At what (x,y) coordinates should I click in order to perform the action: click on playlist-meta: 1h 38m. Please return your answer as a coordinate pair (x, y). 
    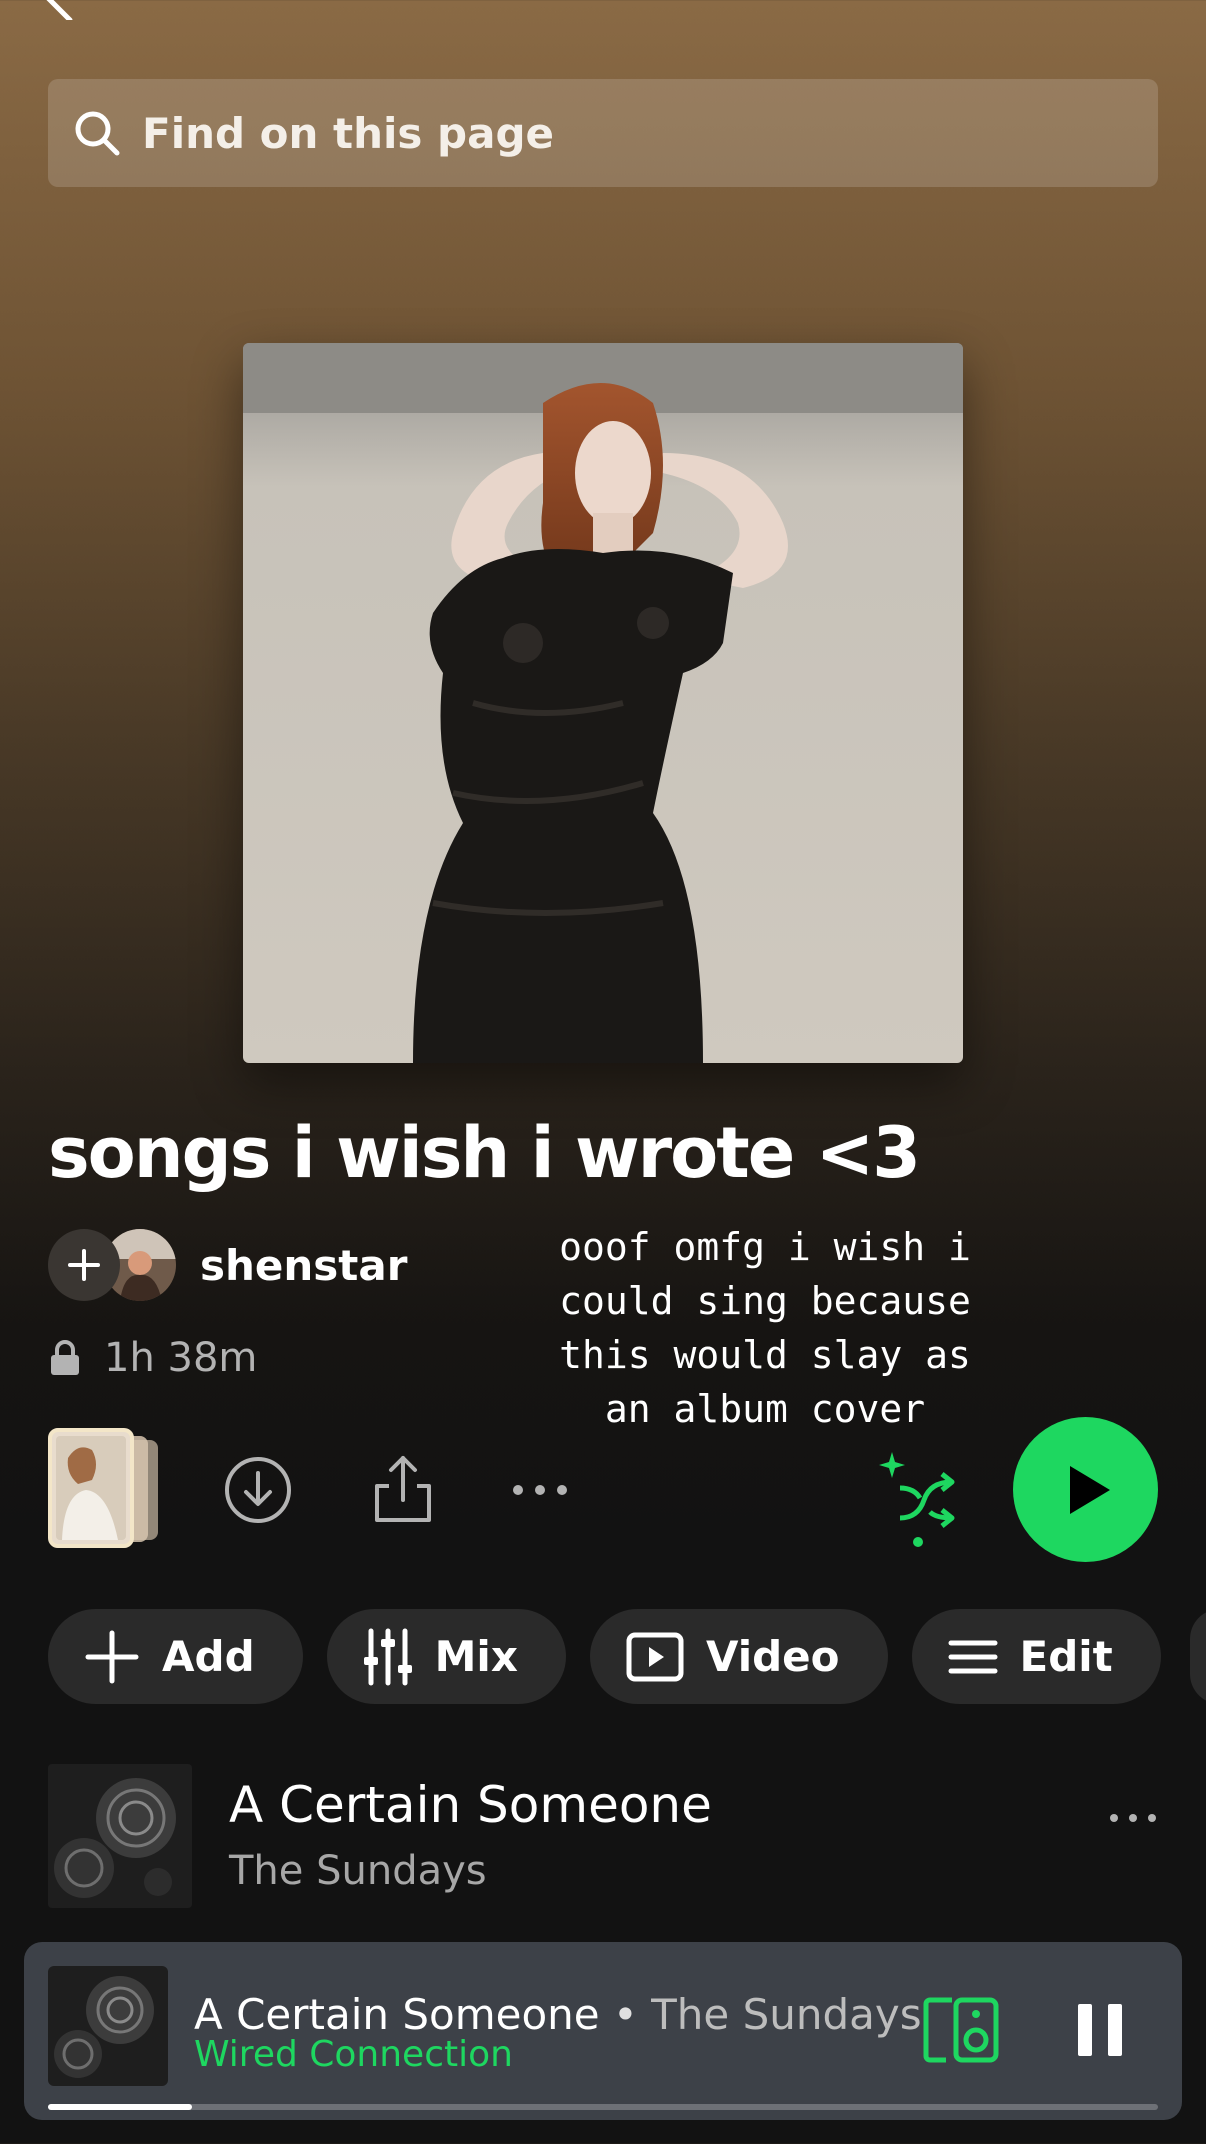
    Looking at the image, I should click on (152, 1358).